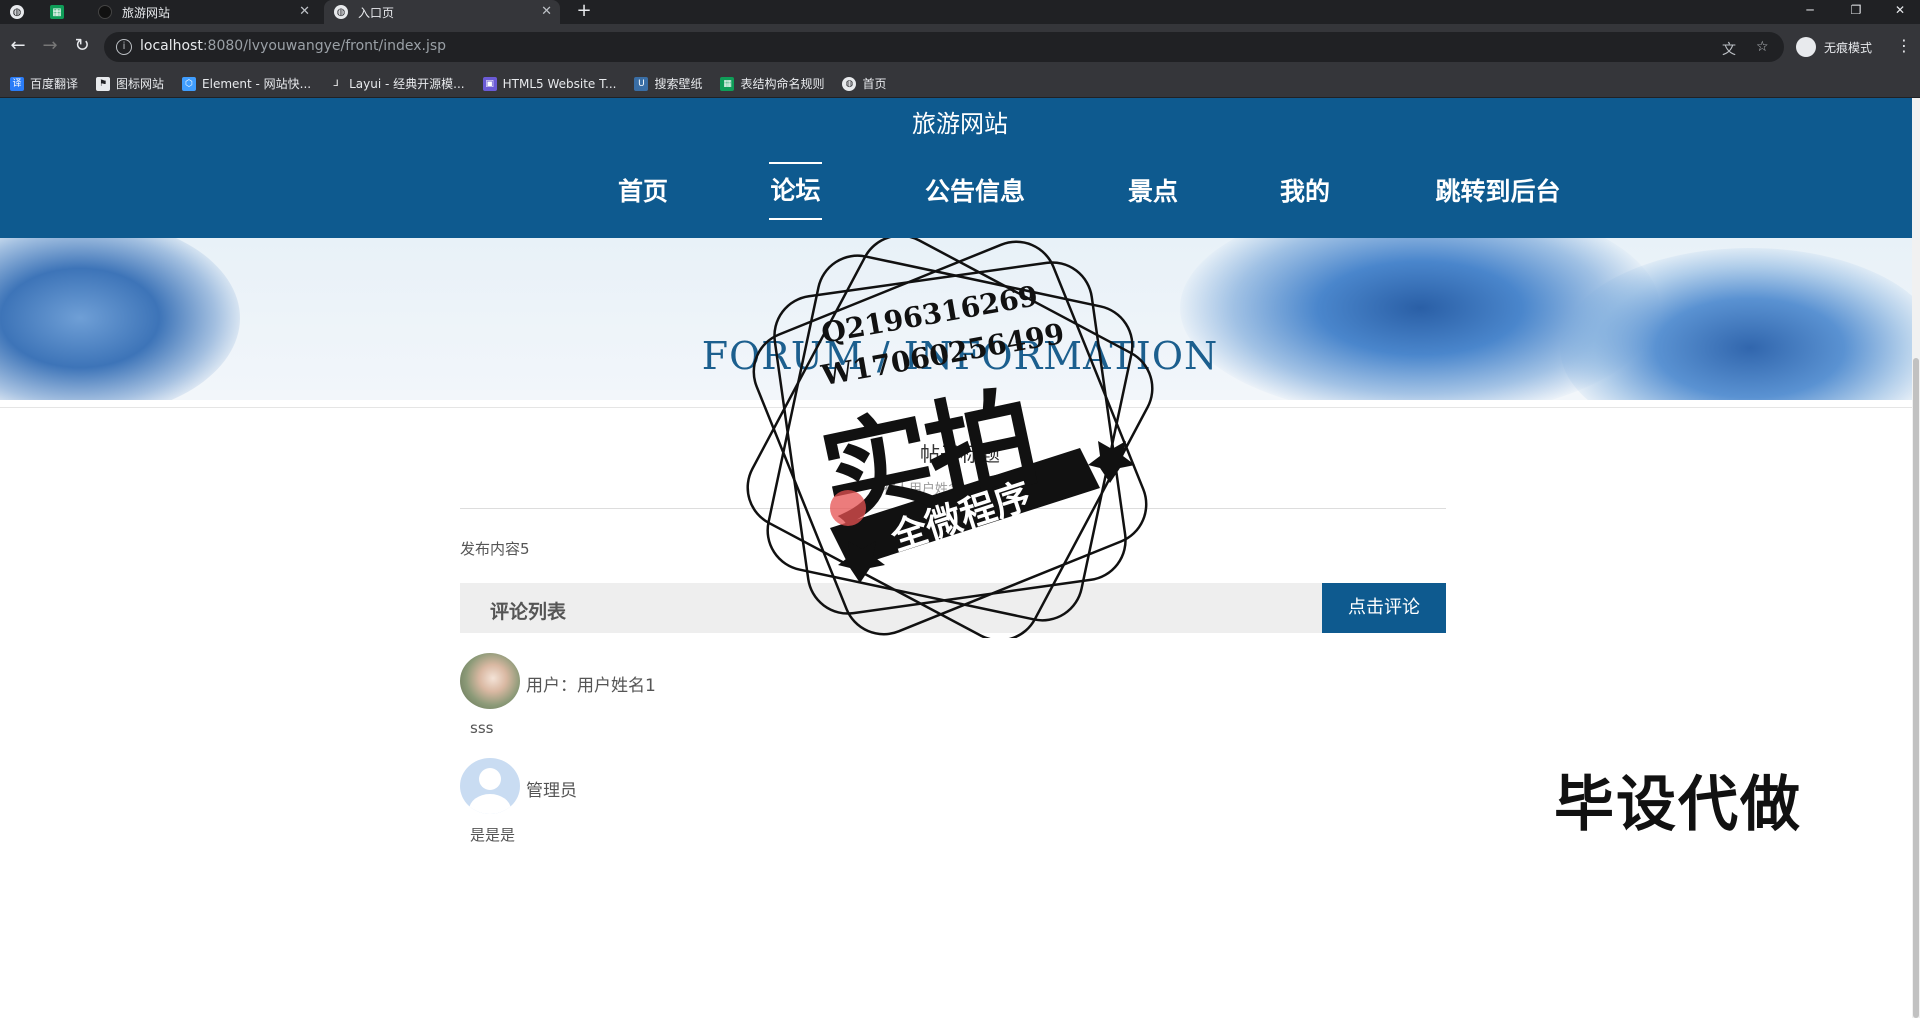 The width and height of the screenshot is (1920, 1018). Describe the element at coordinates (376, 12) in the screenshot. I see `tab-title: 入口页` at that location.